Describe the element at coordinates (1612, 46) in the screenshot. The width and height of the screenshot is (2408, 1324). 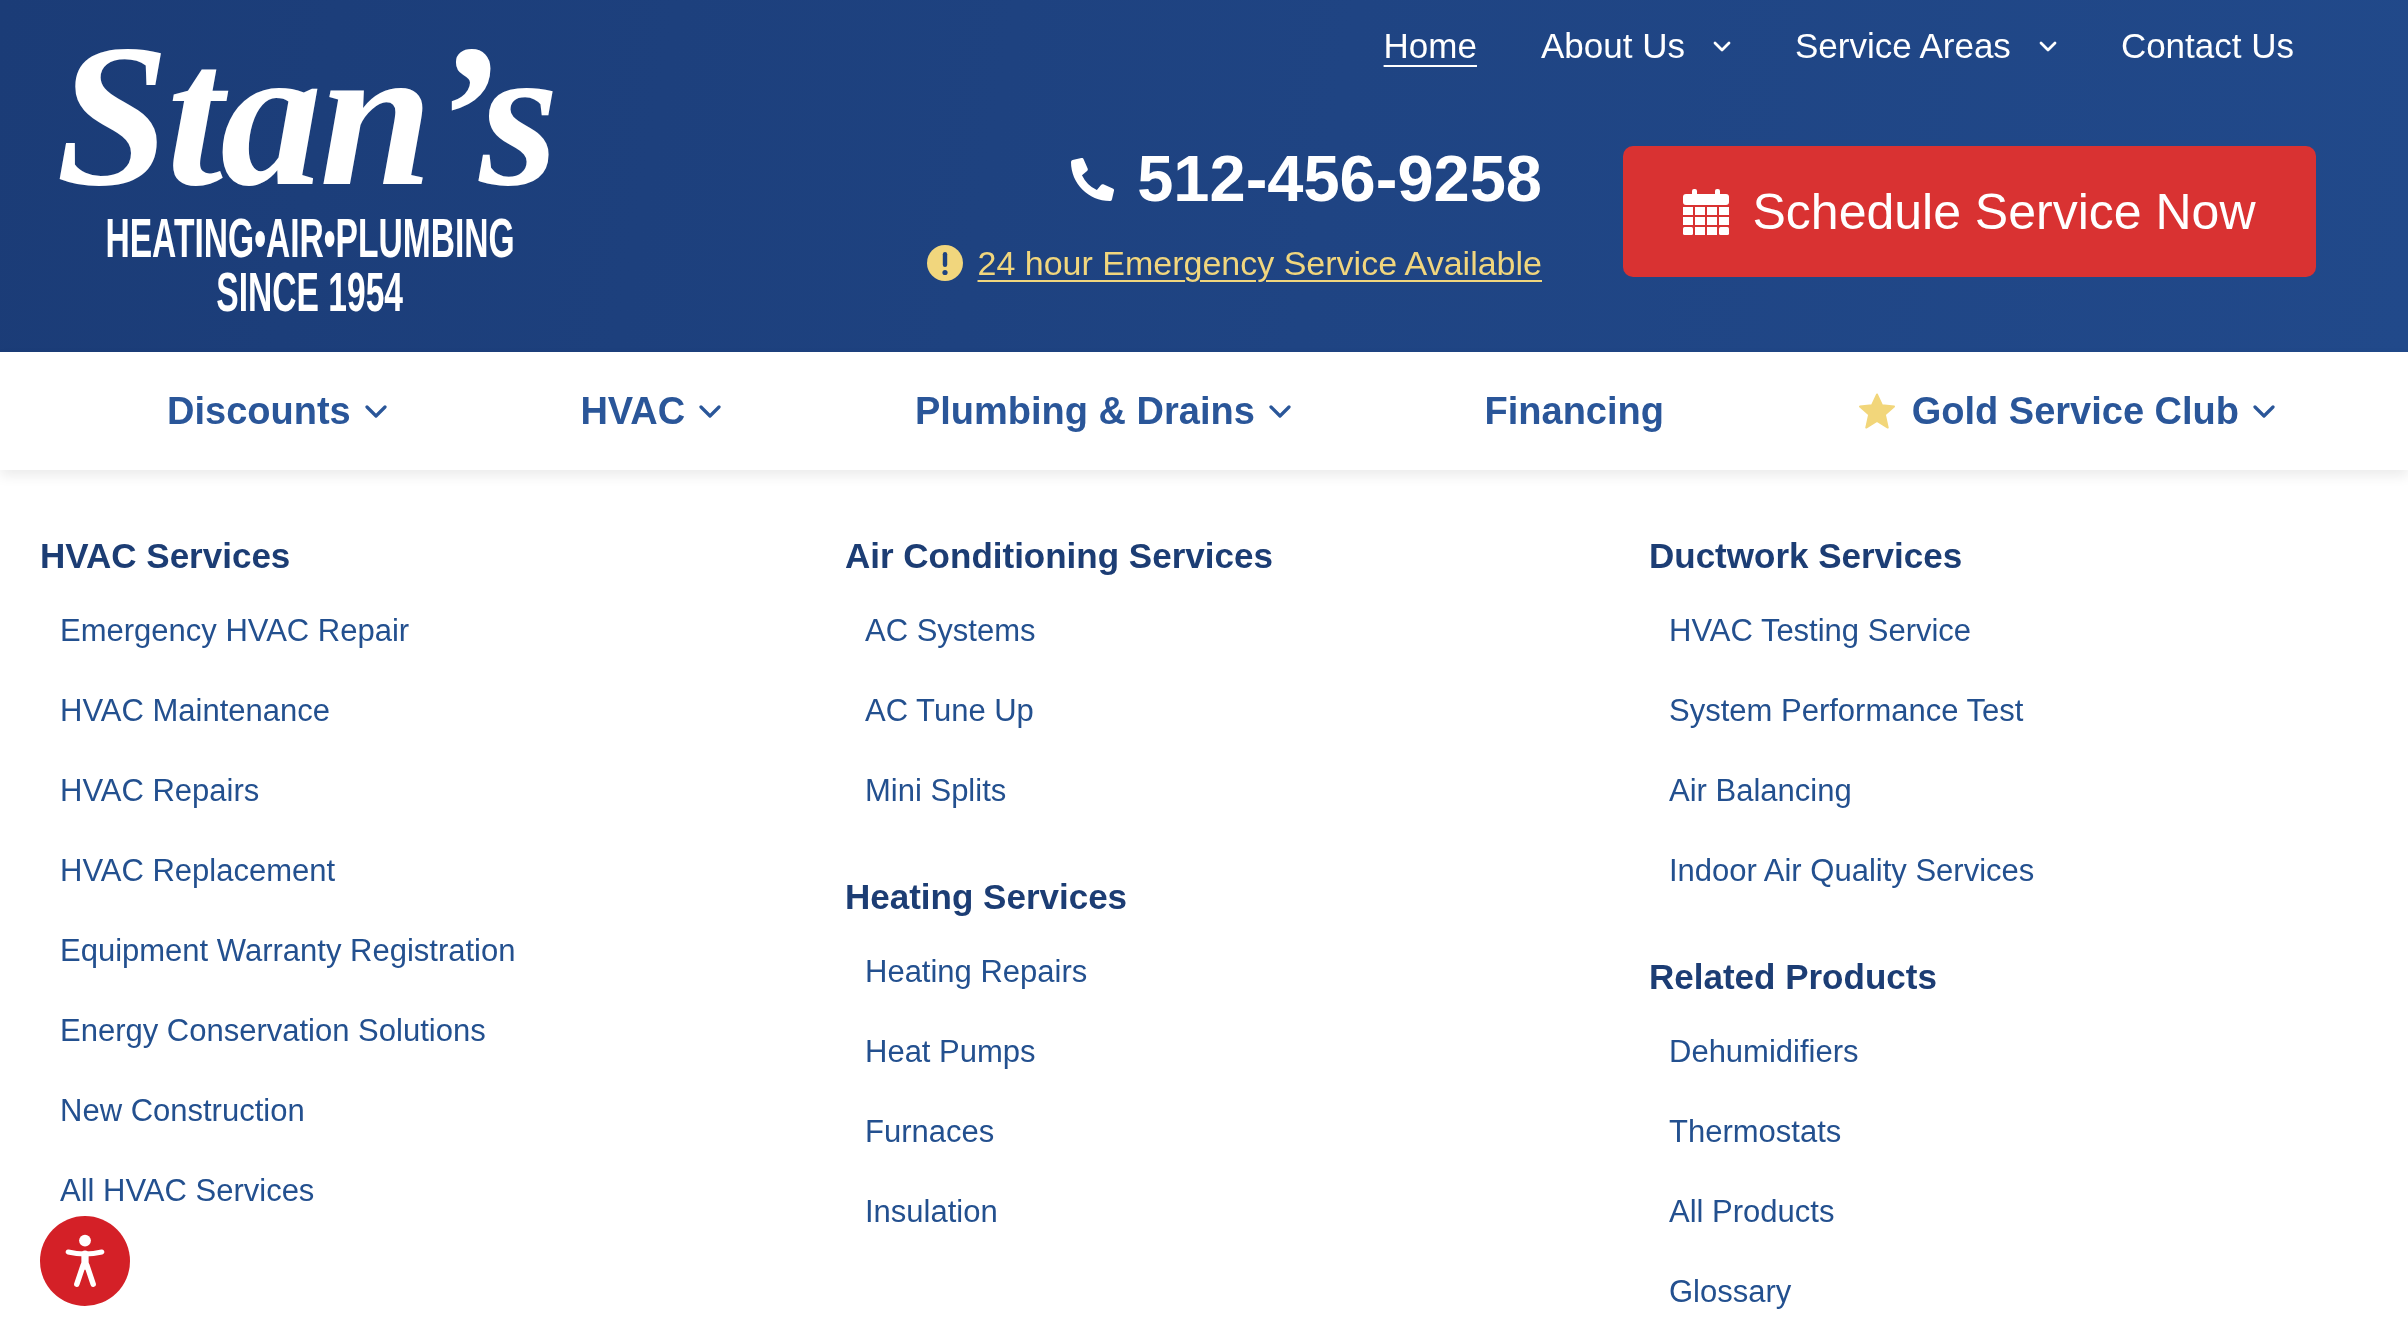
I see `top-nav-link: About Us` at that location.